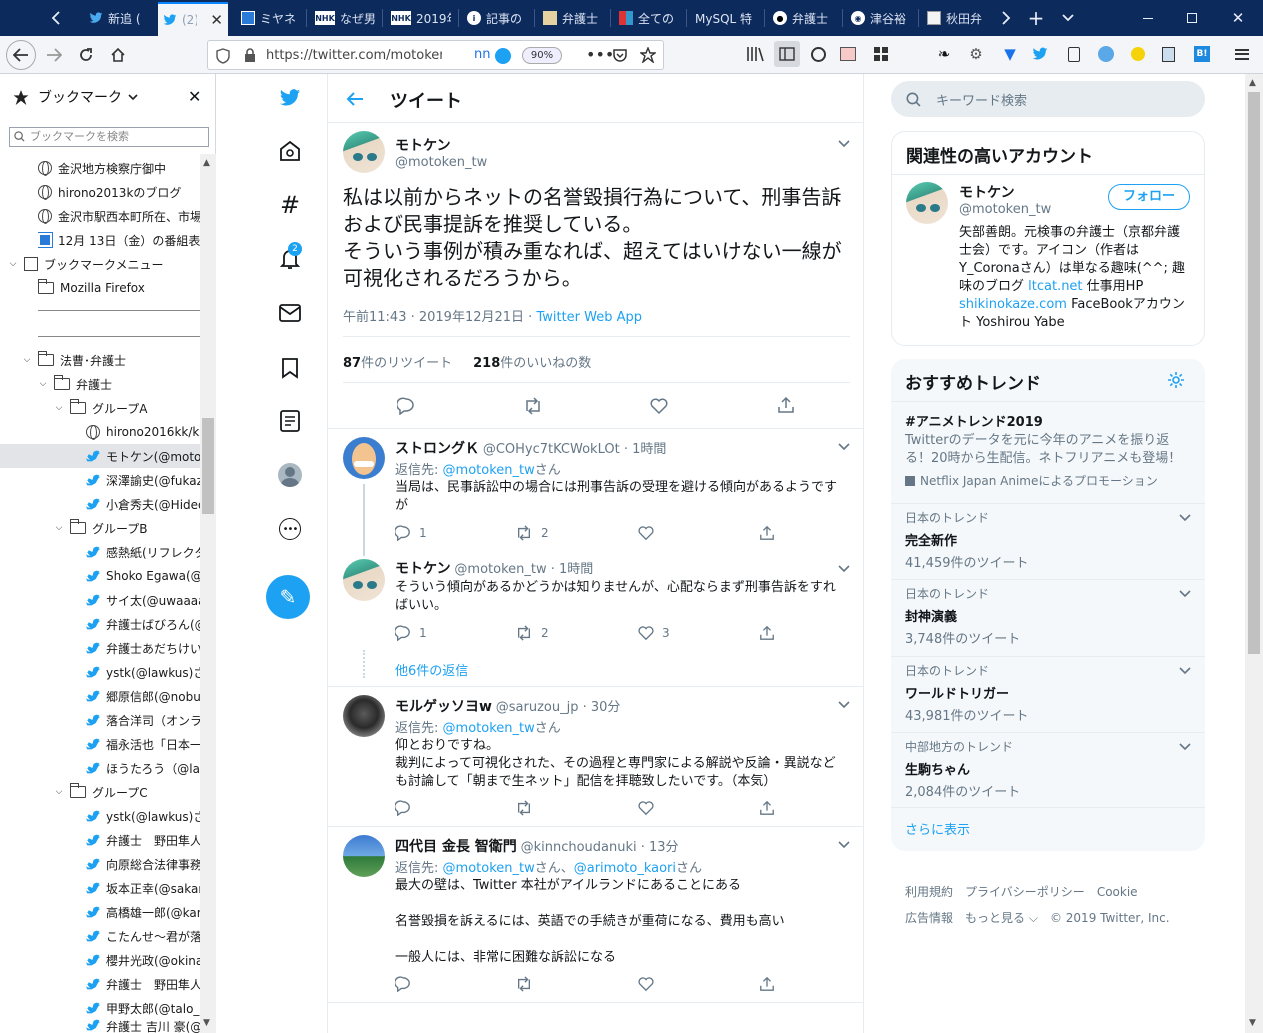 This screenshot has height=1033, width=1263. I want to click on bookmark-item: 福永活也「日本一., so click(143, 744).